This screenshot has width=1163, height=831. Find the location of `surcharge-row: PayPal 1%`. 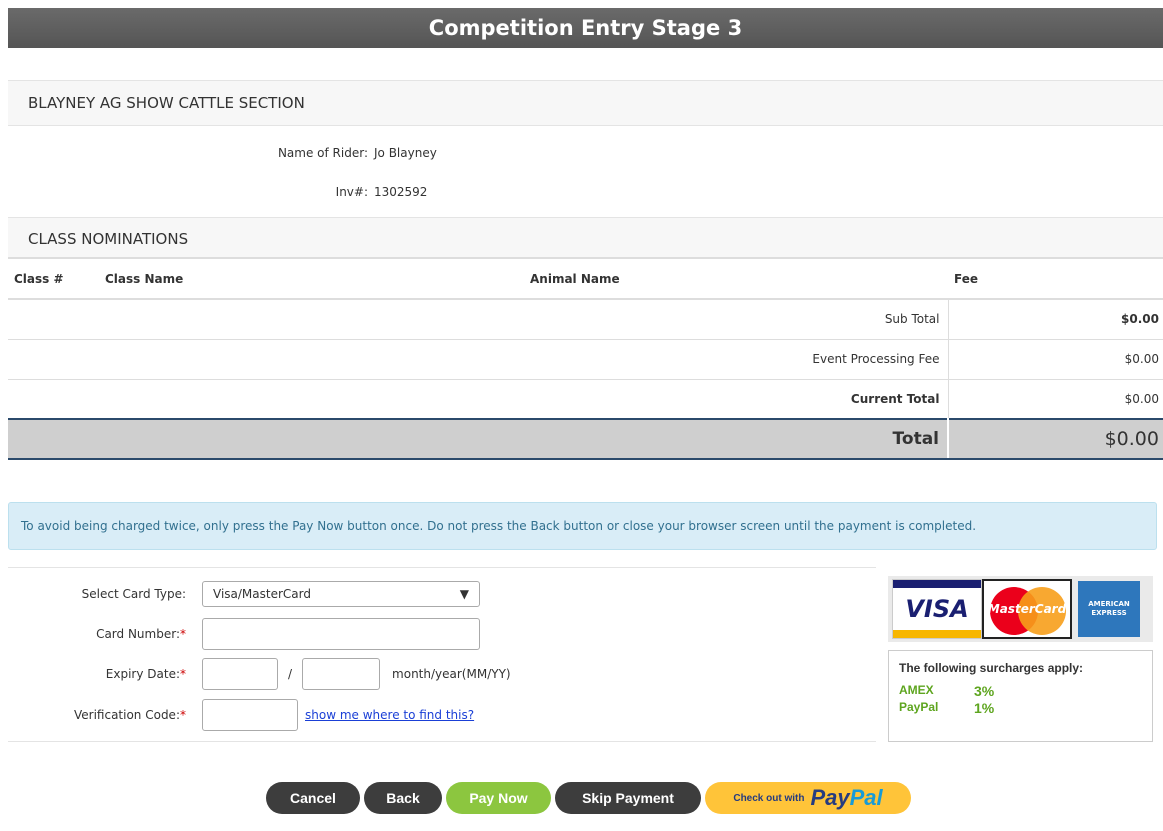

surcharge-row: PayPal 1% is located at coordinates (947, 708).